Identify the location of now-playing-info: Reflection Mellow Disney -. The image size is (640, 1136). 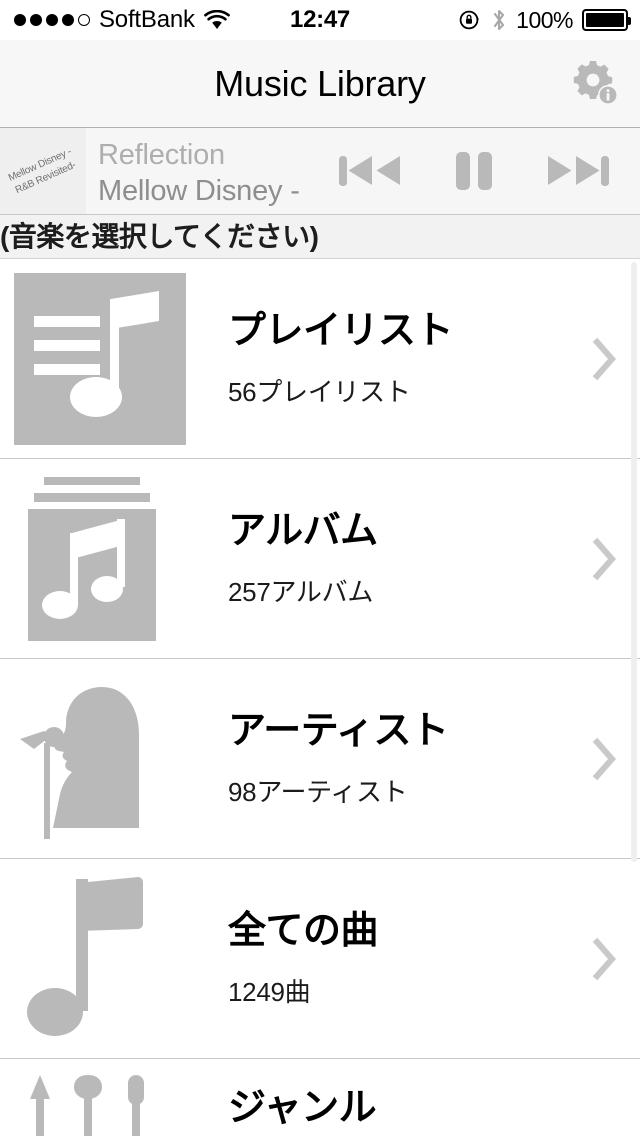
(202, 171).